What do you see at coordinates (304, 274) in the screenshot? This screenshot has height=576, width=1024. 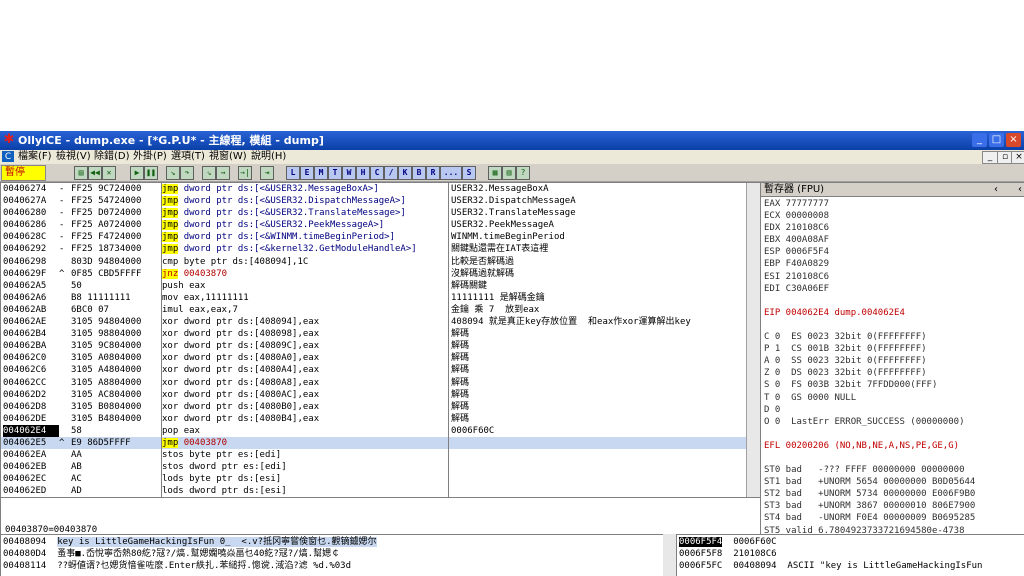 I see `disasm-instruction: jnz 00403870` at bounding box center [304, 274].